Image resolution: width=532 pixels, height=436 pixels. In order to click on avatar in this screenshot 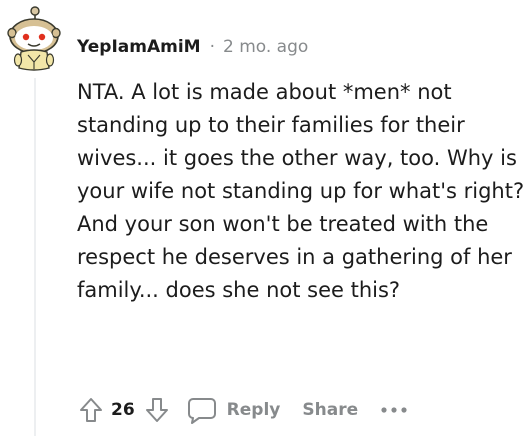, I will do `click(34, 38)`.